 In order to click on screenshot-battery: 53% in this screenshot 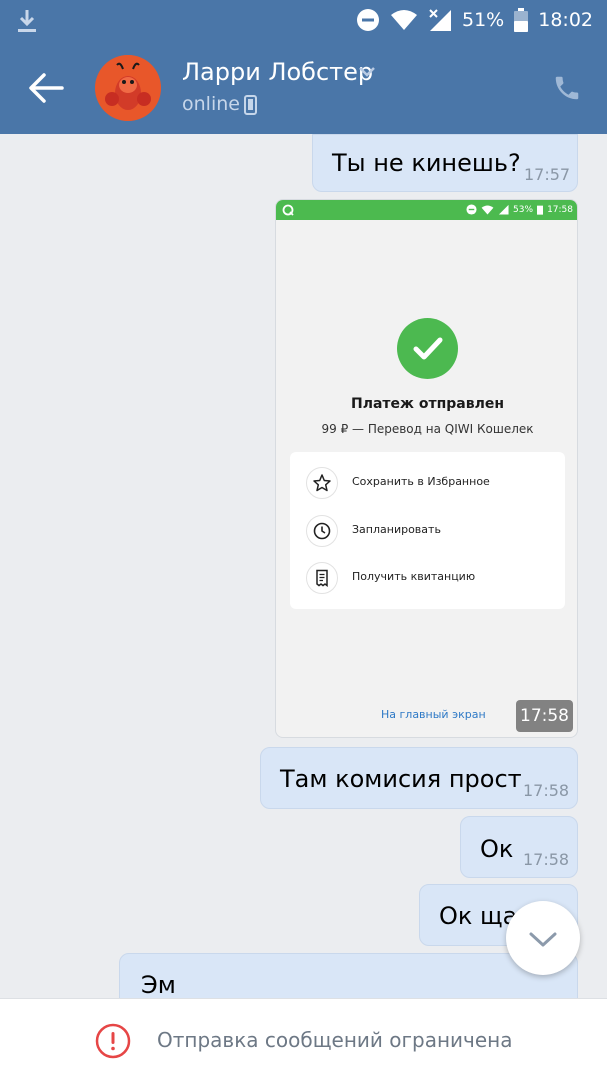, I will do `click(523, 209)`.